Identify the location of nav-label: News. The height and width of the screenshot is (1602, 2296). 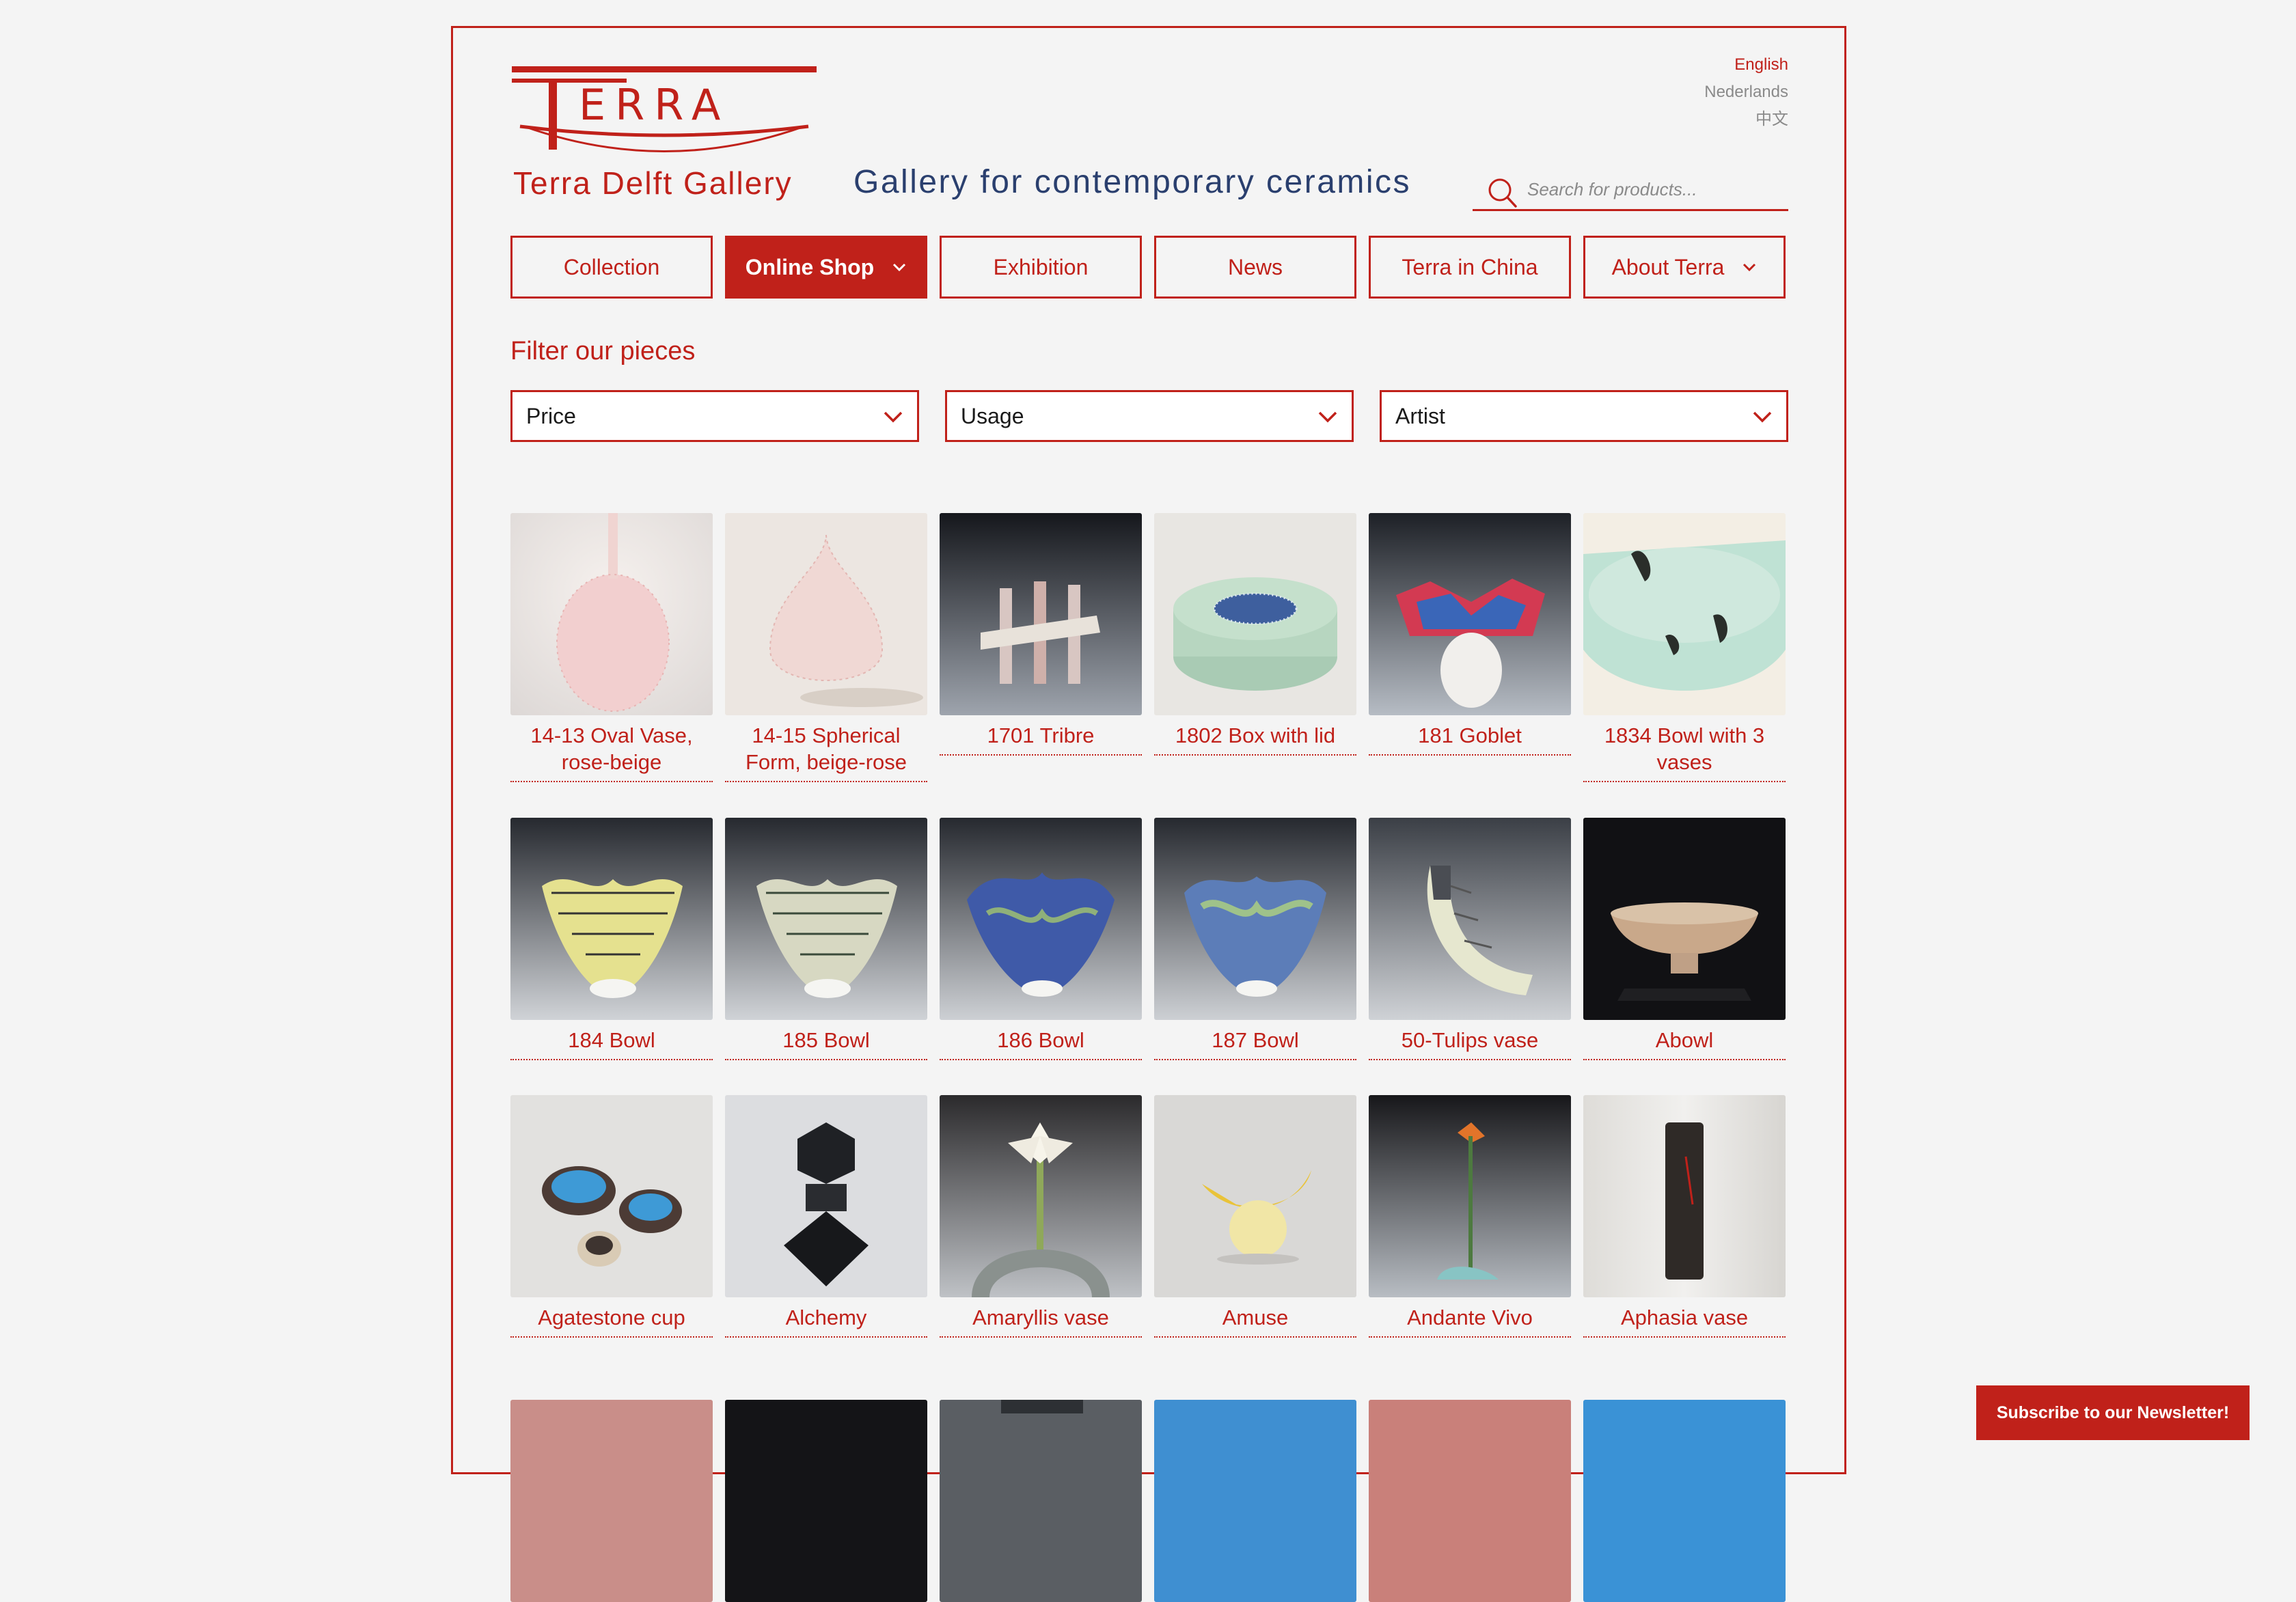
(1255, 266).